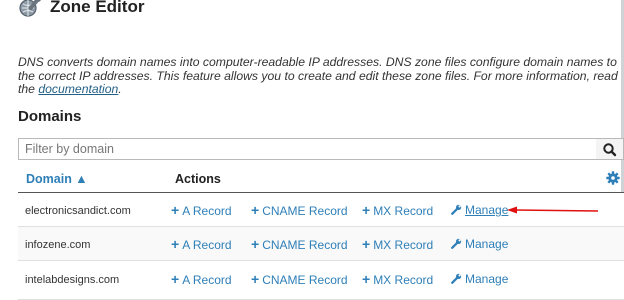 The width and height of the screenshot is (624, 300). Describe the element at coordinates (78, 89) in the screenshot. I see `documentation-link: documentation` at that location.